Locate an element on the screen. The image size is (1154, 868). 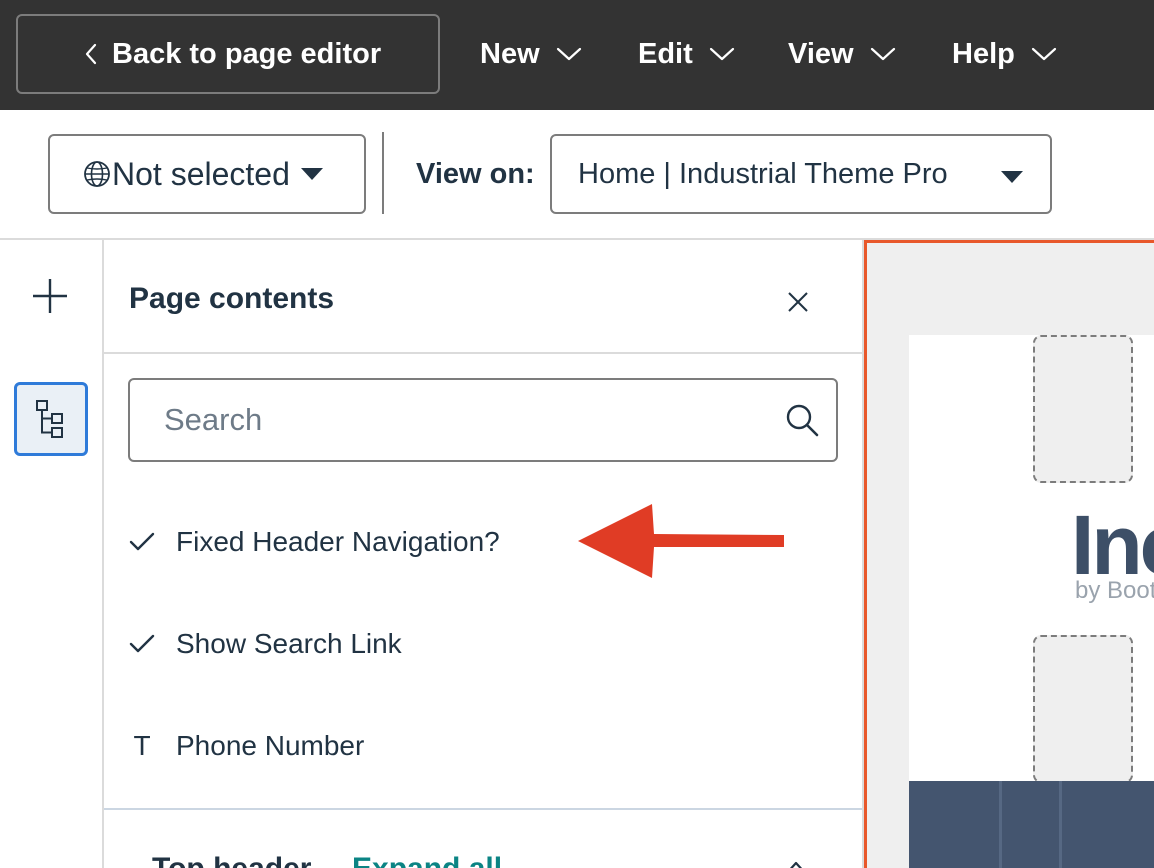
menu-view-label: View is located at coordinates (821, 53).